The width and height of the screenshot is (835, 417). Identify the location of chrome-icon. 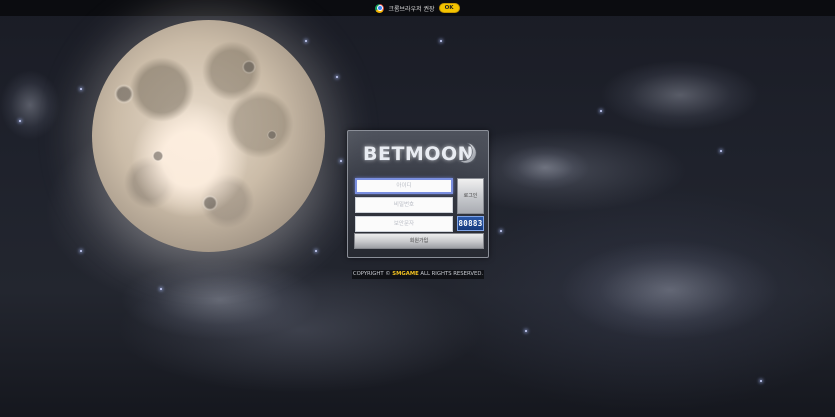
(380, 8).